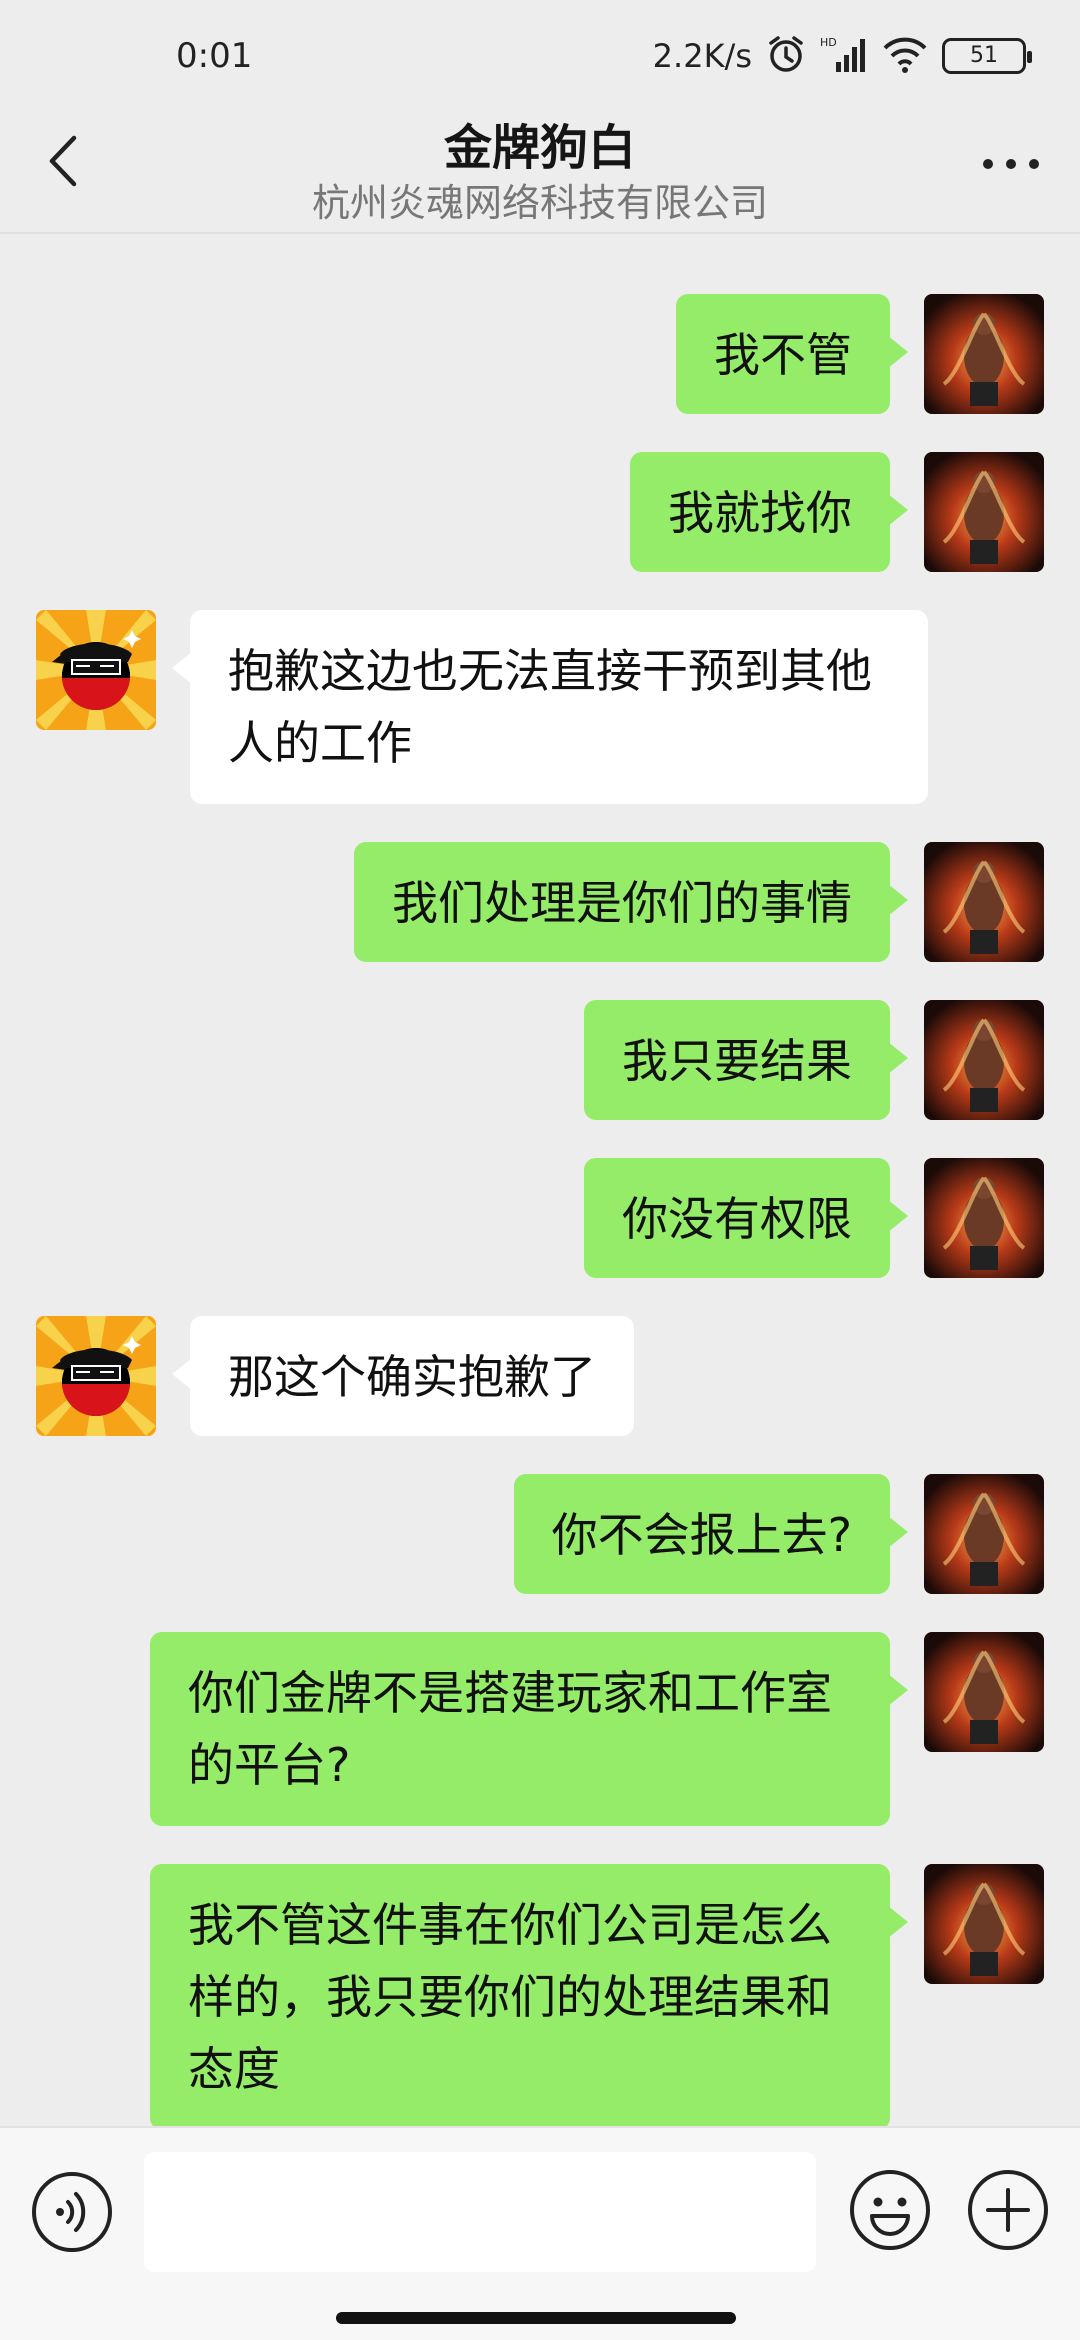  I want to click on message-bubble-sent: 我只要结果, so click(746, 1060).